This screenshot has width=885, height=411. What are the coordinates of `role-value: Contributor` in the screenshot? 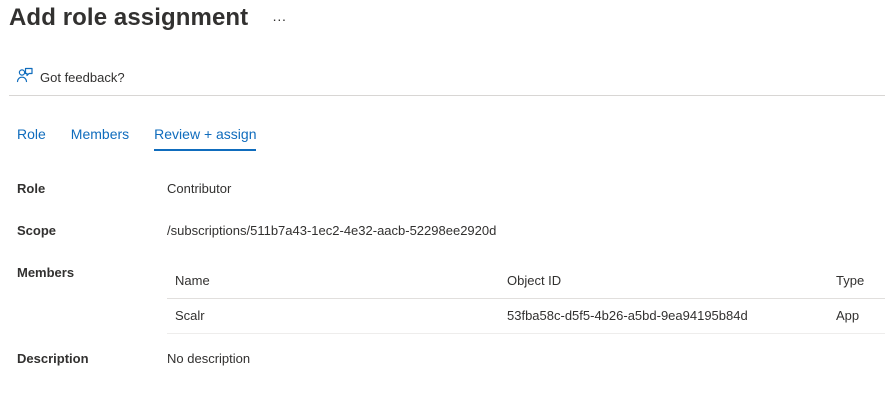 It's located at (199, 188).